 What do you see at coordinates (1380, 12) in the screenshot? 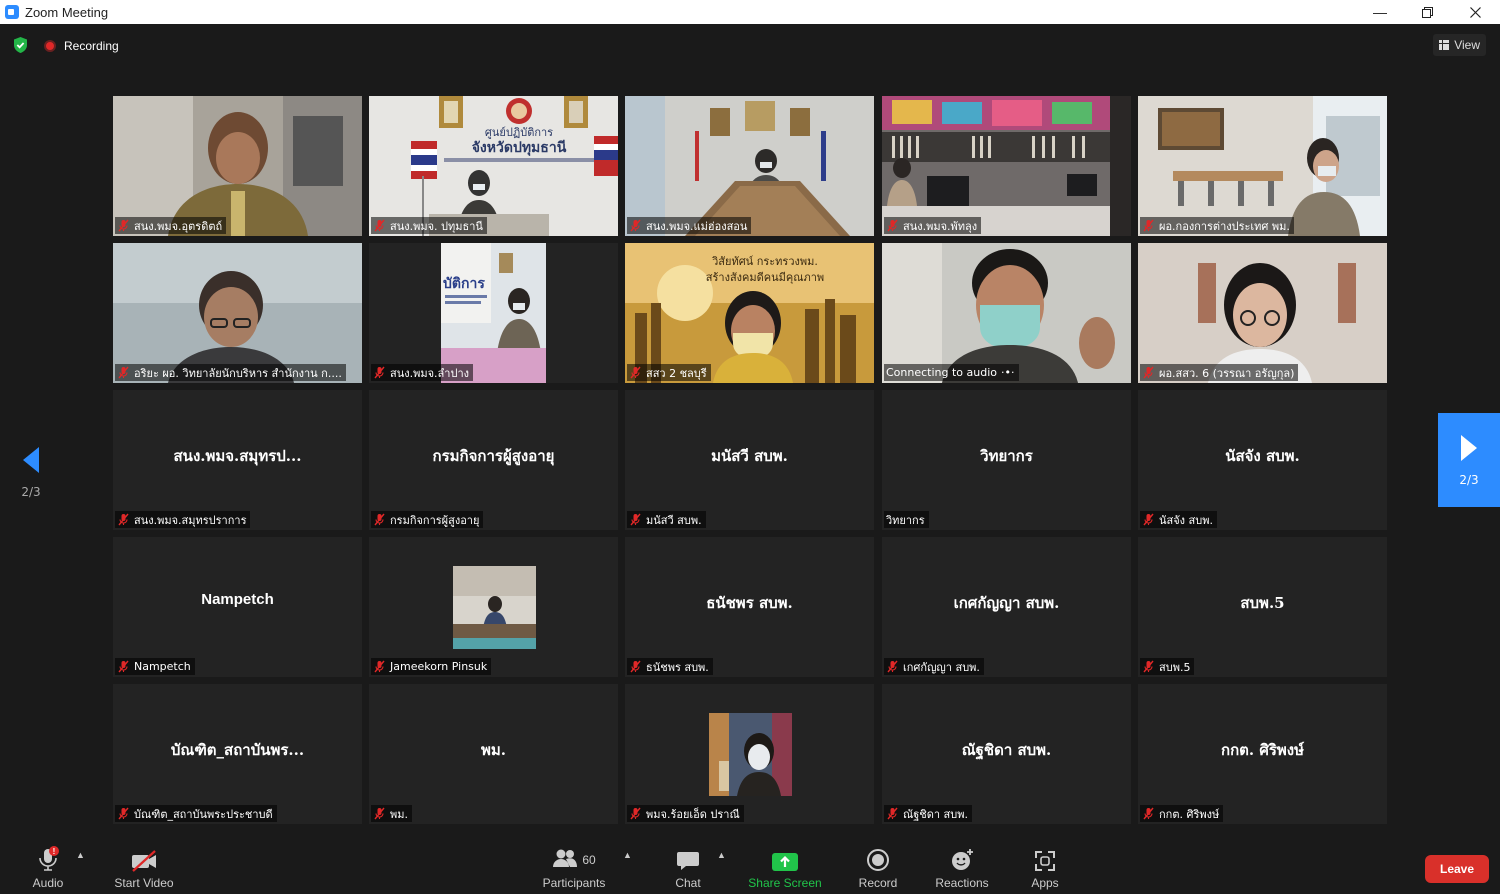
I see `minimize-icon: —` at bounding box center [1380, 12].